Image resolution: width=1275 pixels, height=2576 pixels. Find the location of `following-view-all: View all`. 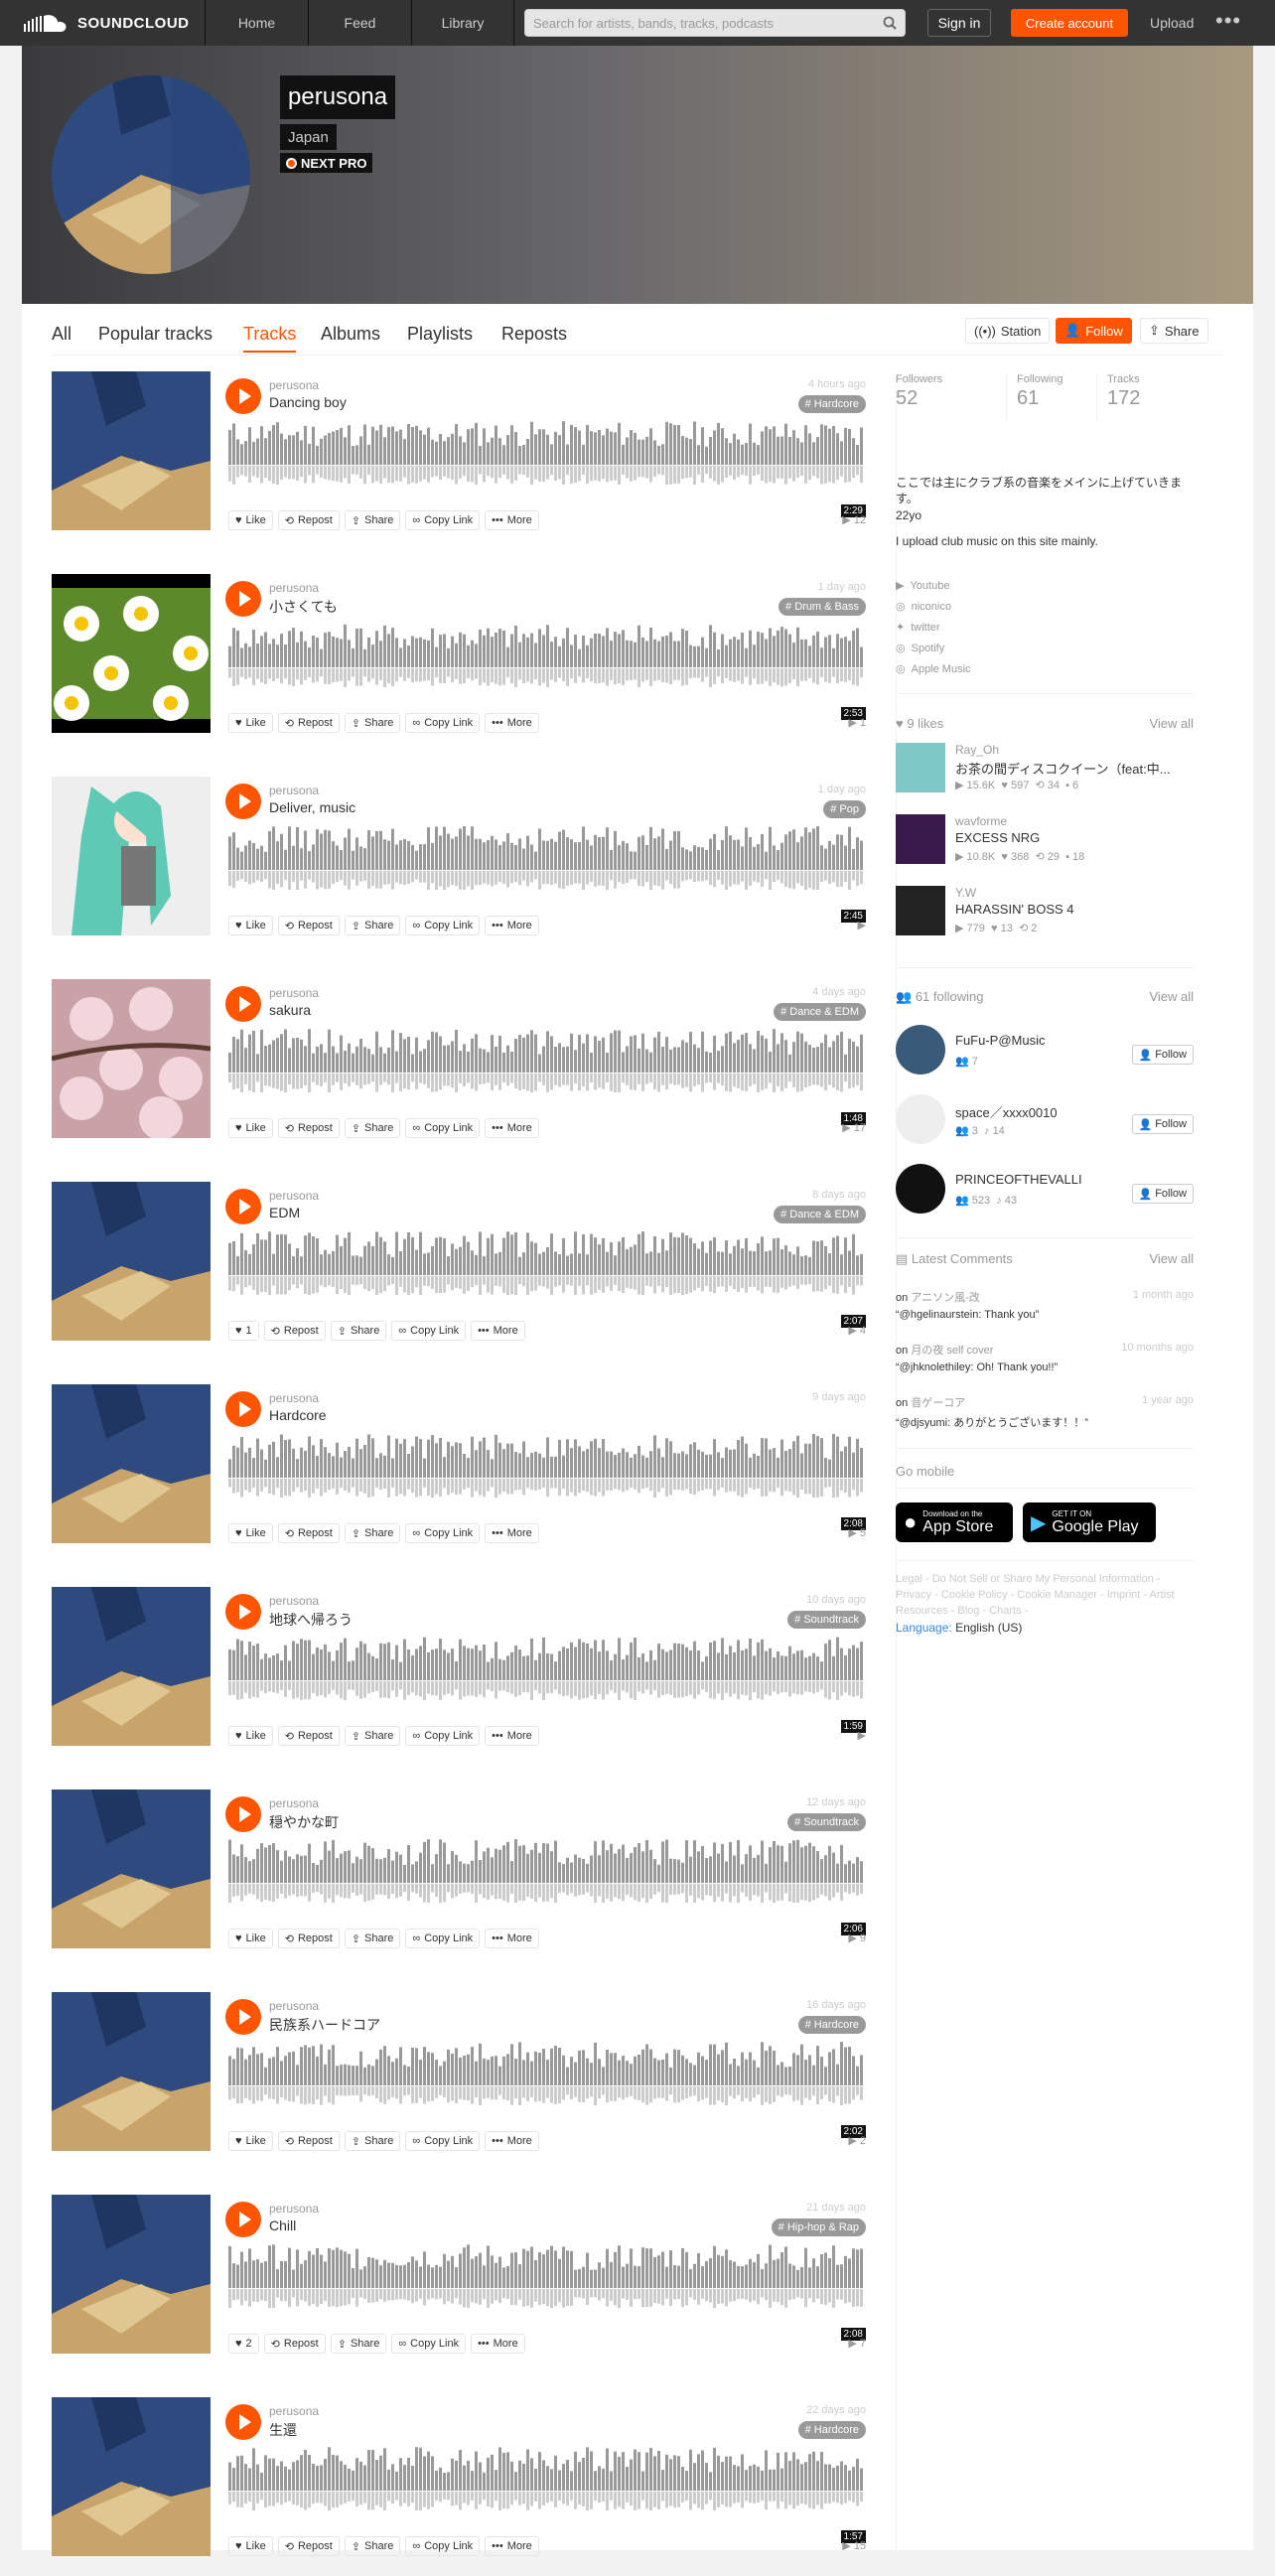

following-view-all: View all is located at coordinates (1171, 996).